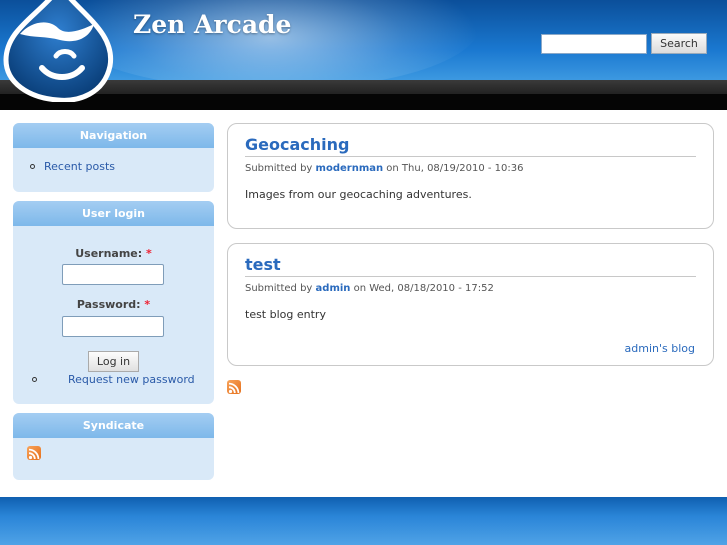 The image size is (727, 545). What do you see at coordinates (358, 194) in the screenshot?
I see `node-body: Images from our geocaching adventures.` at bounding box center [358, 194].